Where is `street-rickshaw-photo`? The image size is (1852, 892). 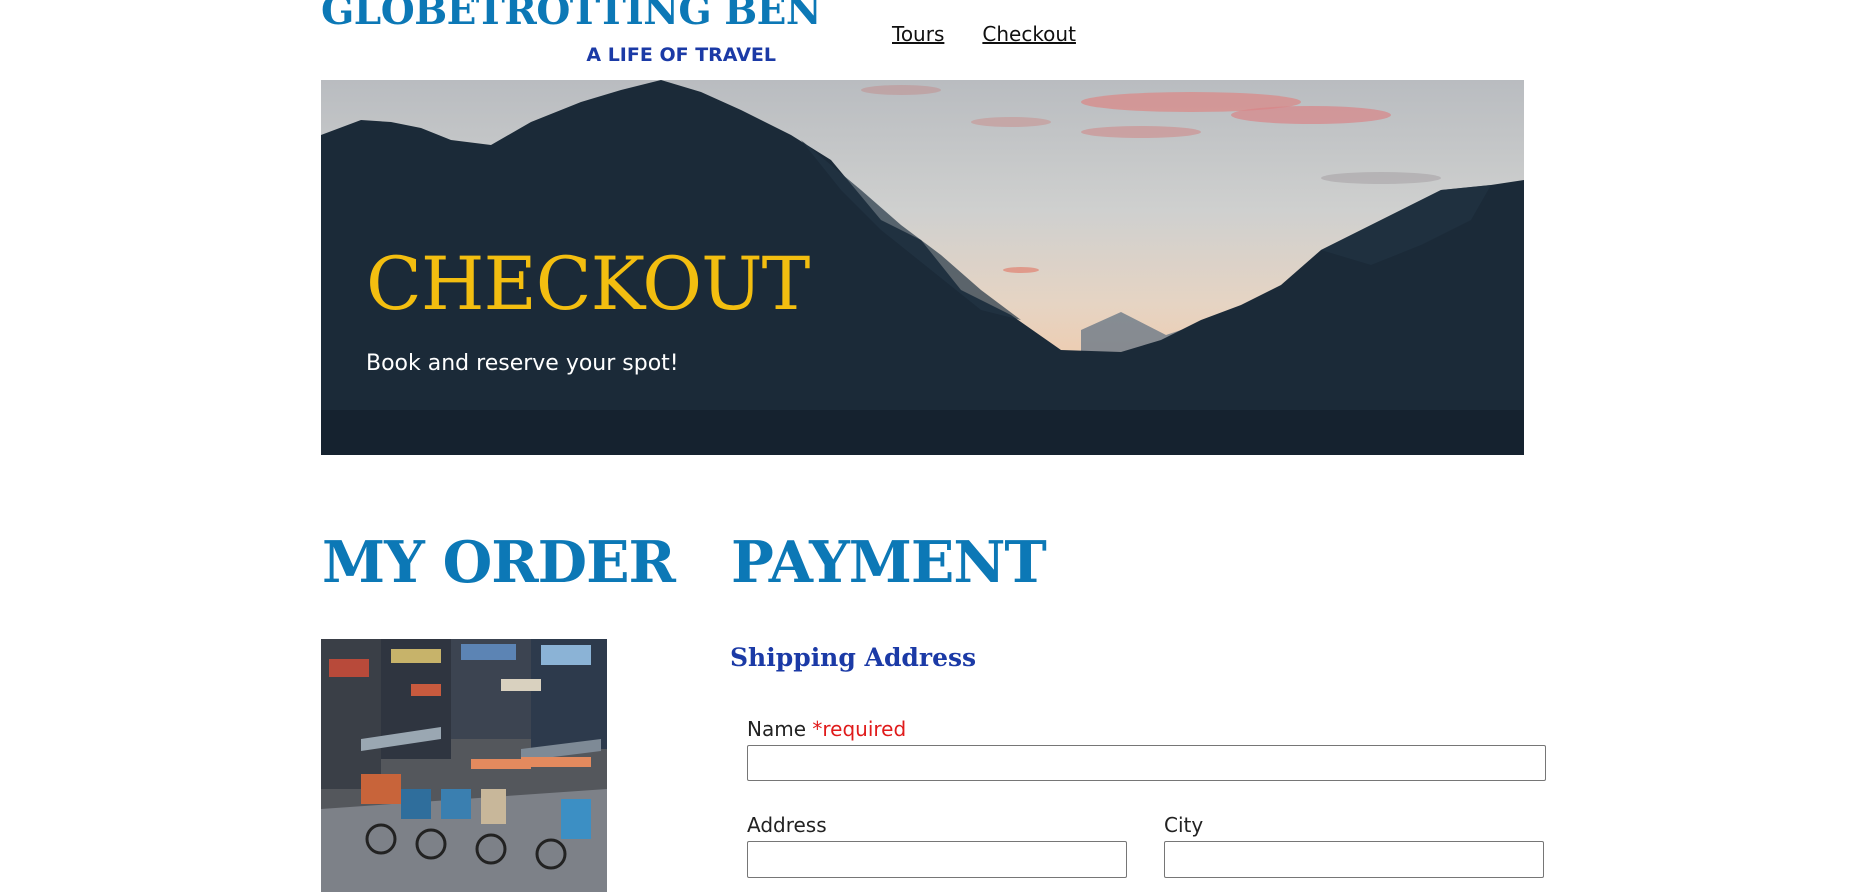
street-rickshaw-photo is located at coordinates (464, 765).